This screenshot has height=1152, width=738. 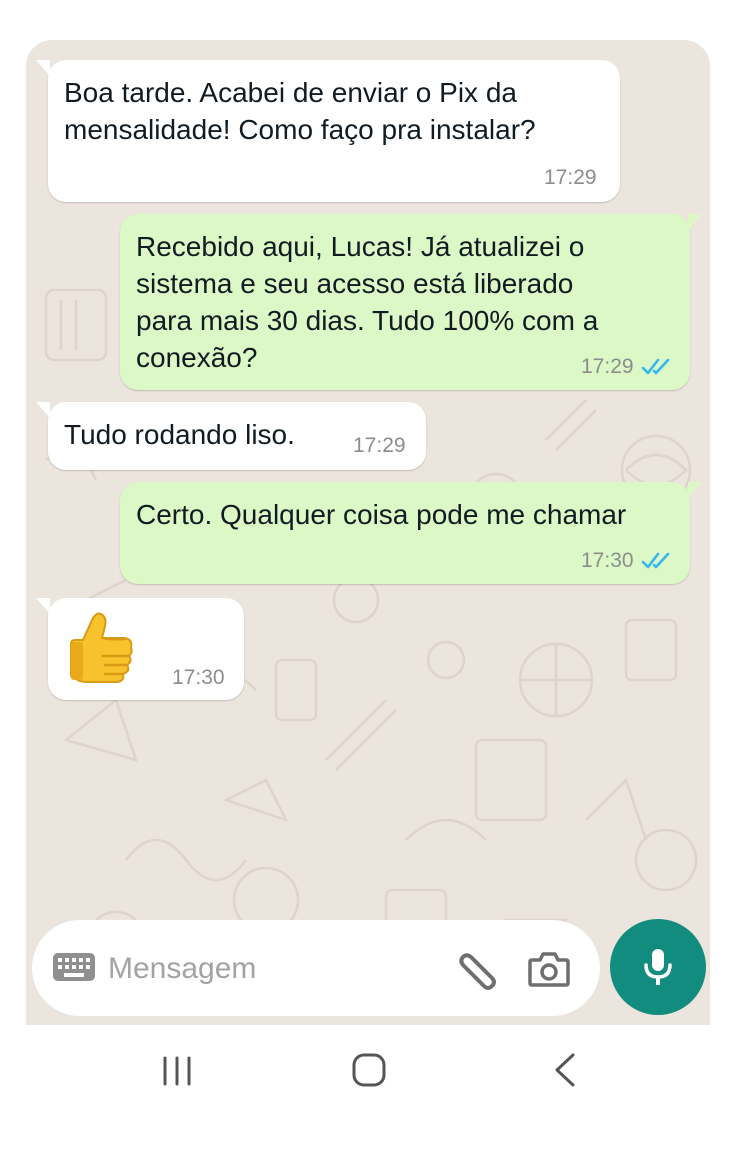 I want to click on message-bubble-incoming: Tudo rodando liso. 17:29, so click(x=231, y=436).